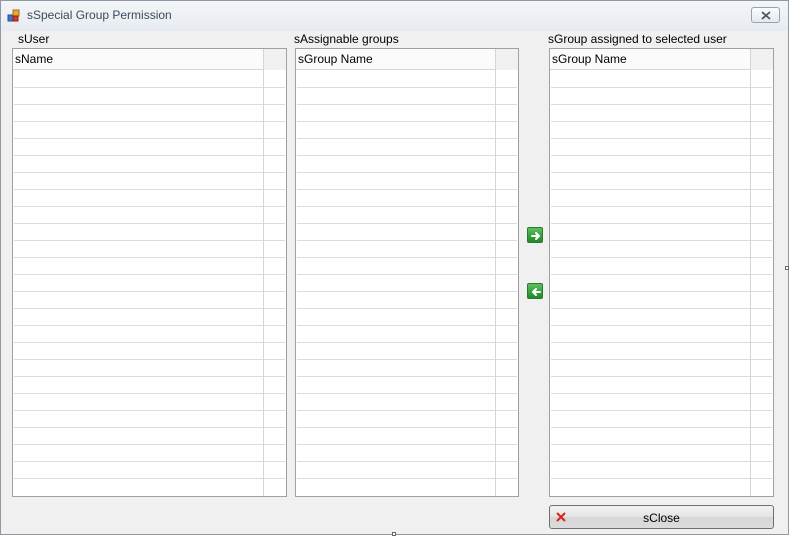 This screenshot has width=791, height=537. I want to click on close-icon, so click(766, 15).